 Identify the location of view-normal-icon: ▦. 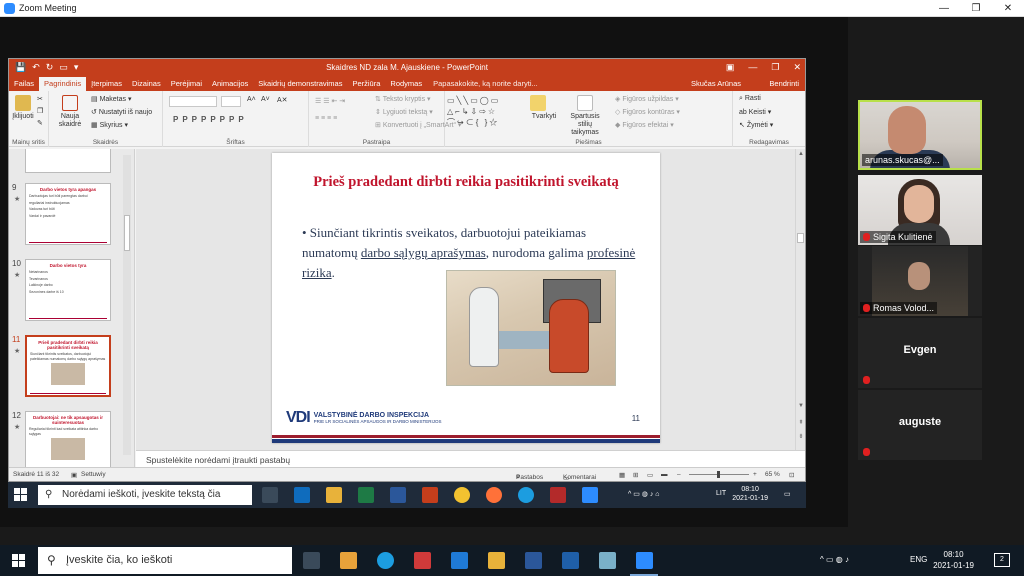
(622, 475).